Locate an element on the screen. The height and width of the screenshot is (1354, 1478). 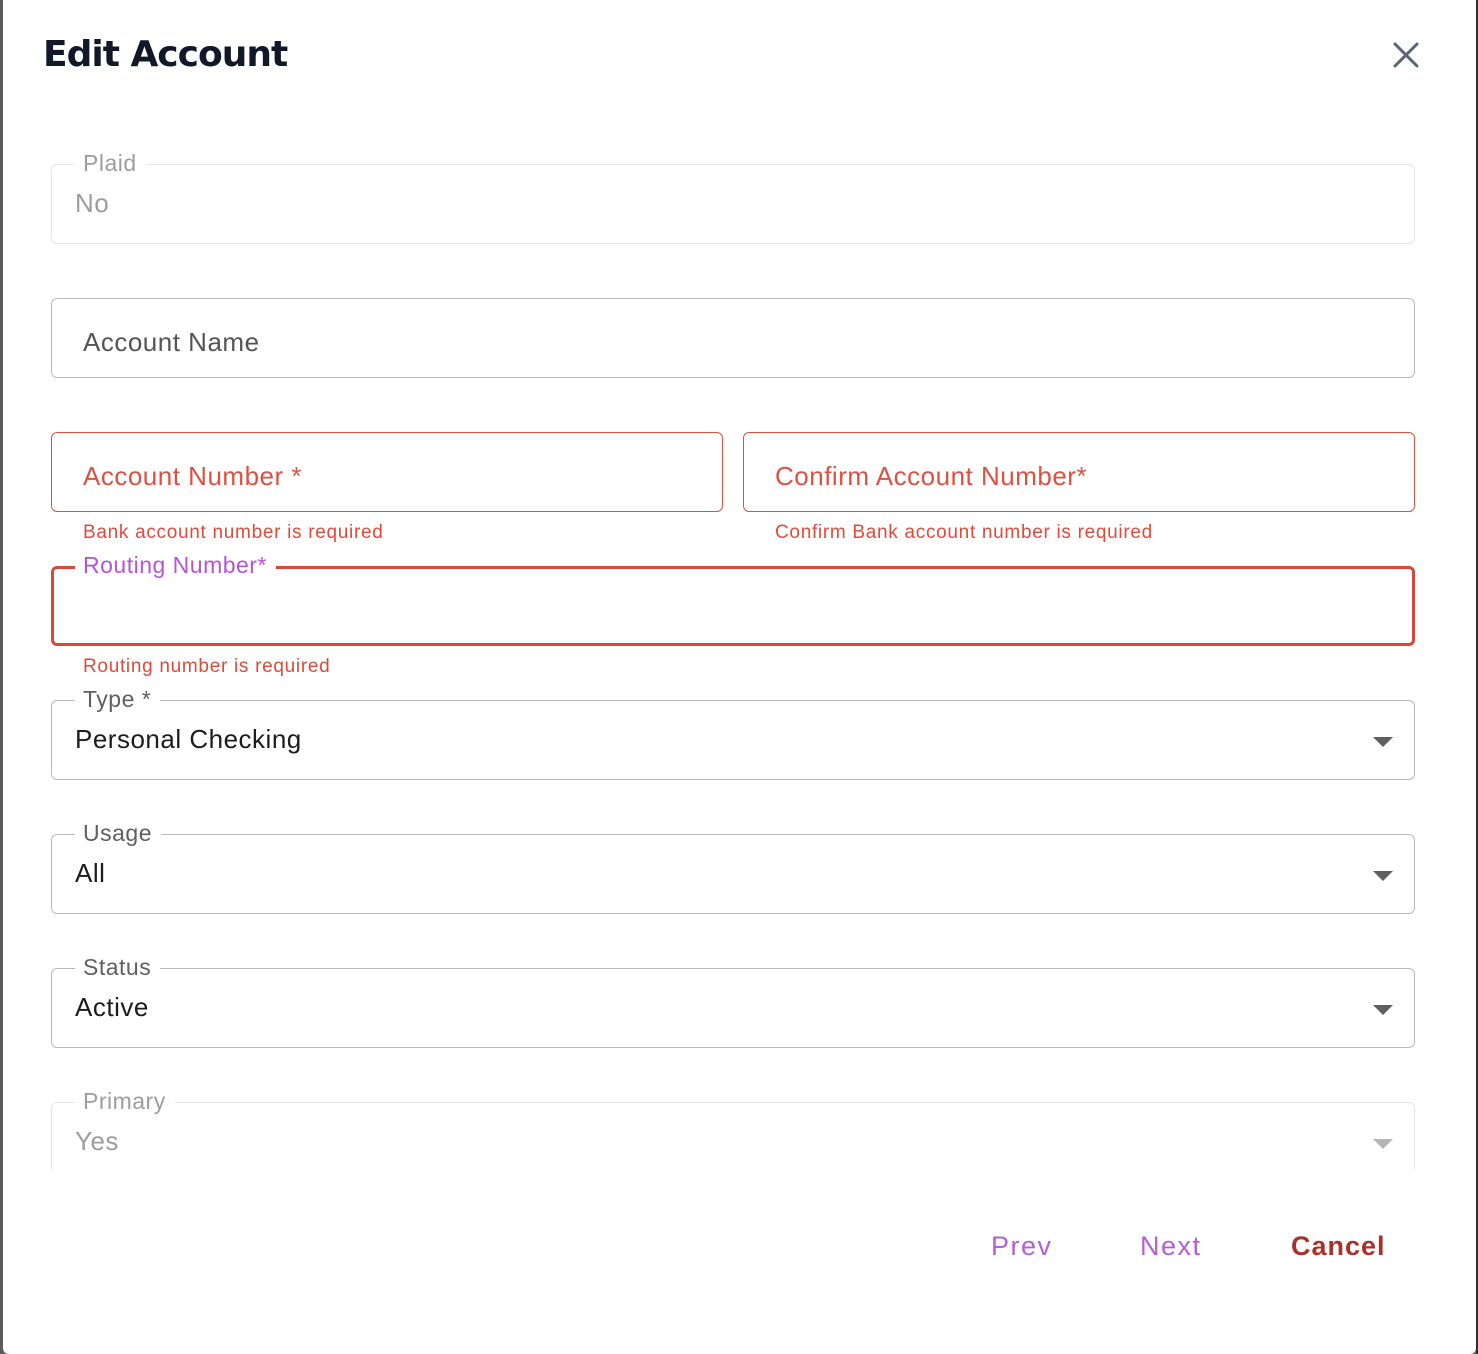
confirm-account-number-error: Confirm Bank account number is required is located at coordinates (964, 532).